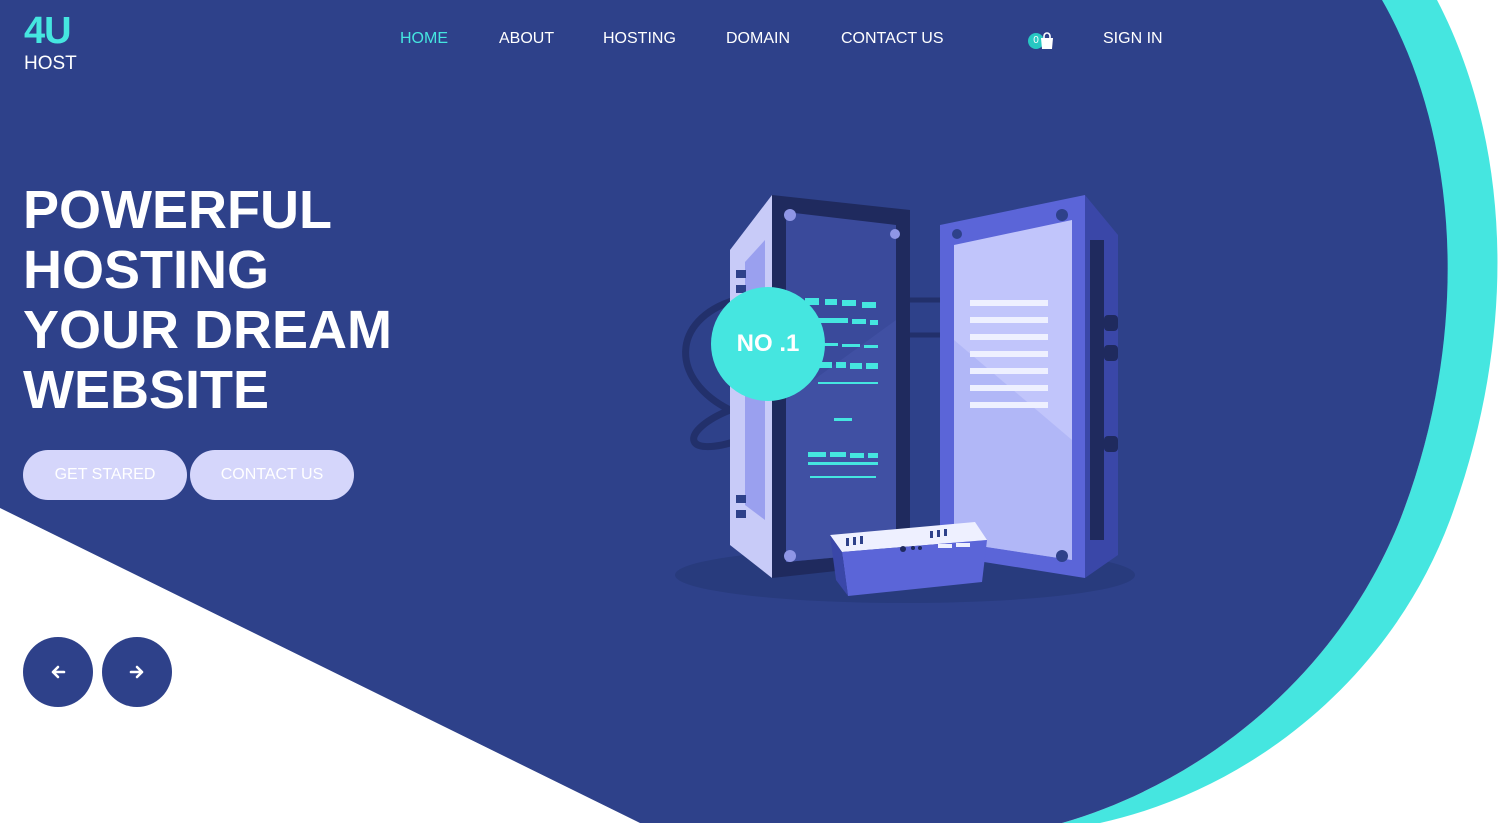 The image size is (1498, 823). I want to click on no1-badge: NO .1, so click(768, 344).